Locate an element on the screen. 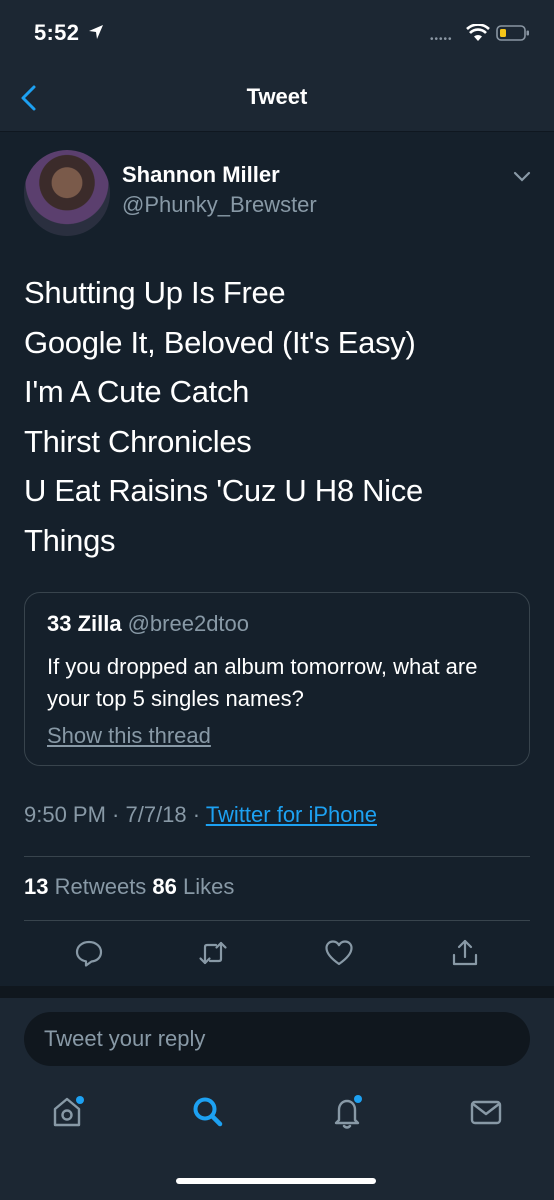  page-title: Tweet is located at coordinates (277, 96).